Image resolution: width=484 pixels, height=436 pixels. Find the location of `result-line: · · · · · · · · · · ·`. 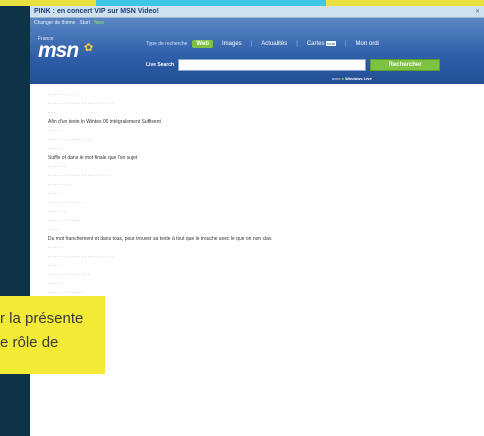

result-line: · · · · · · · · · · · is located at coordinates (64, 221).